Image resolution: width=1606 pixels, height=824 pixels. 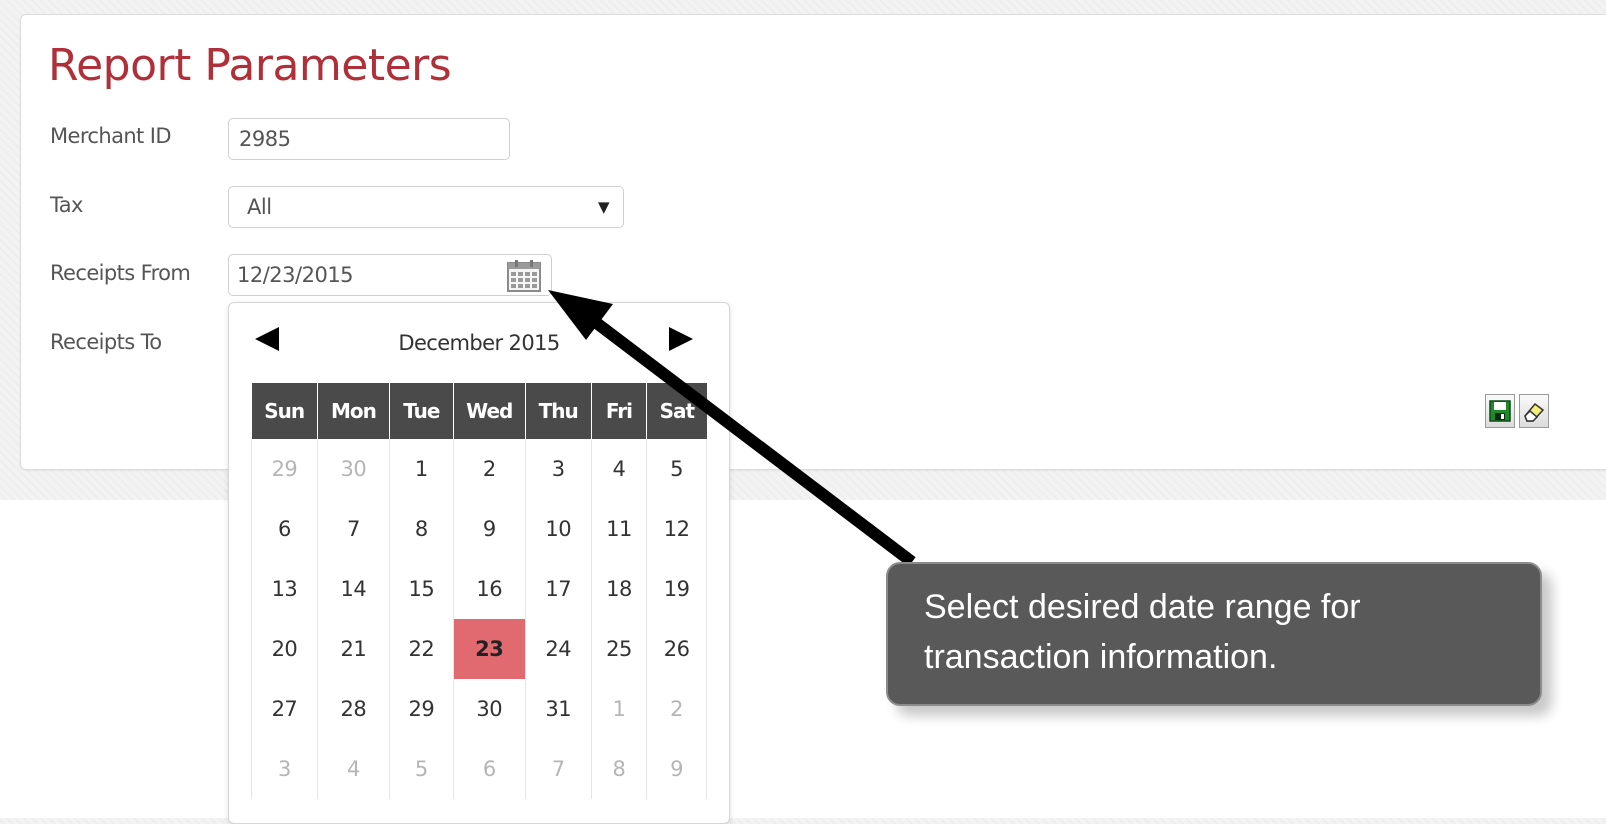 I want to click on datepicker-day: 20, so click(x=284, y=649).